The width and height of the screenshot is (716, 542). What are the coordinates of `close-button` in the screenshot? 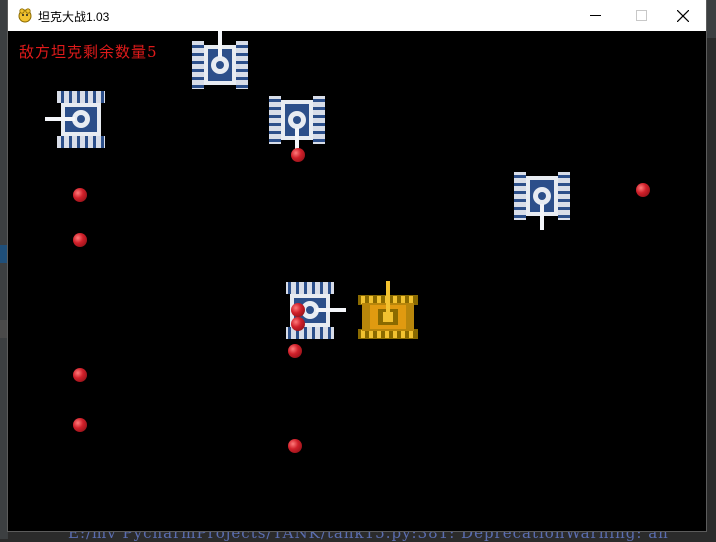 It's located at (683, 15).